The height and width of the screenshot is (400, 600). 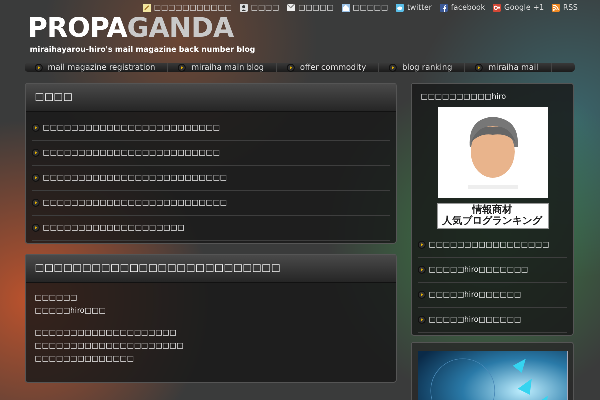 I want to click on article-title: □□□□□□□□□□□□□□□□□□□□□□□□□□, so click(x=211, y=269).